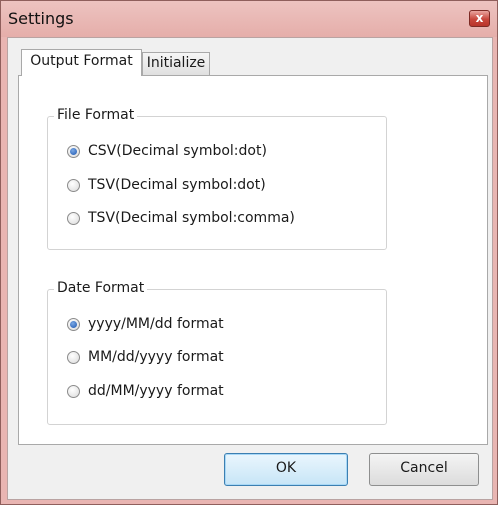 This screenshot has width=498, height=505. I want to click on radio-csv-dot: CSV(Decimal symbol:dot), so click(167, 151).